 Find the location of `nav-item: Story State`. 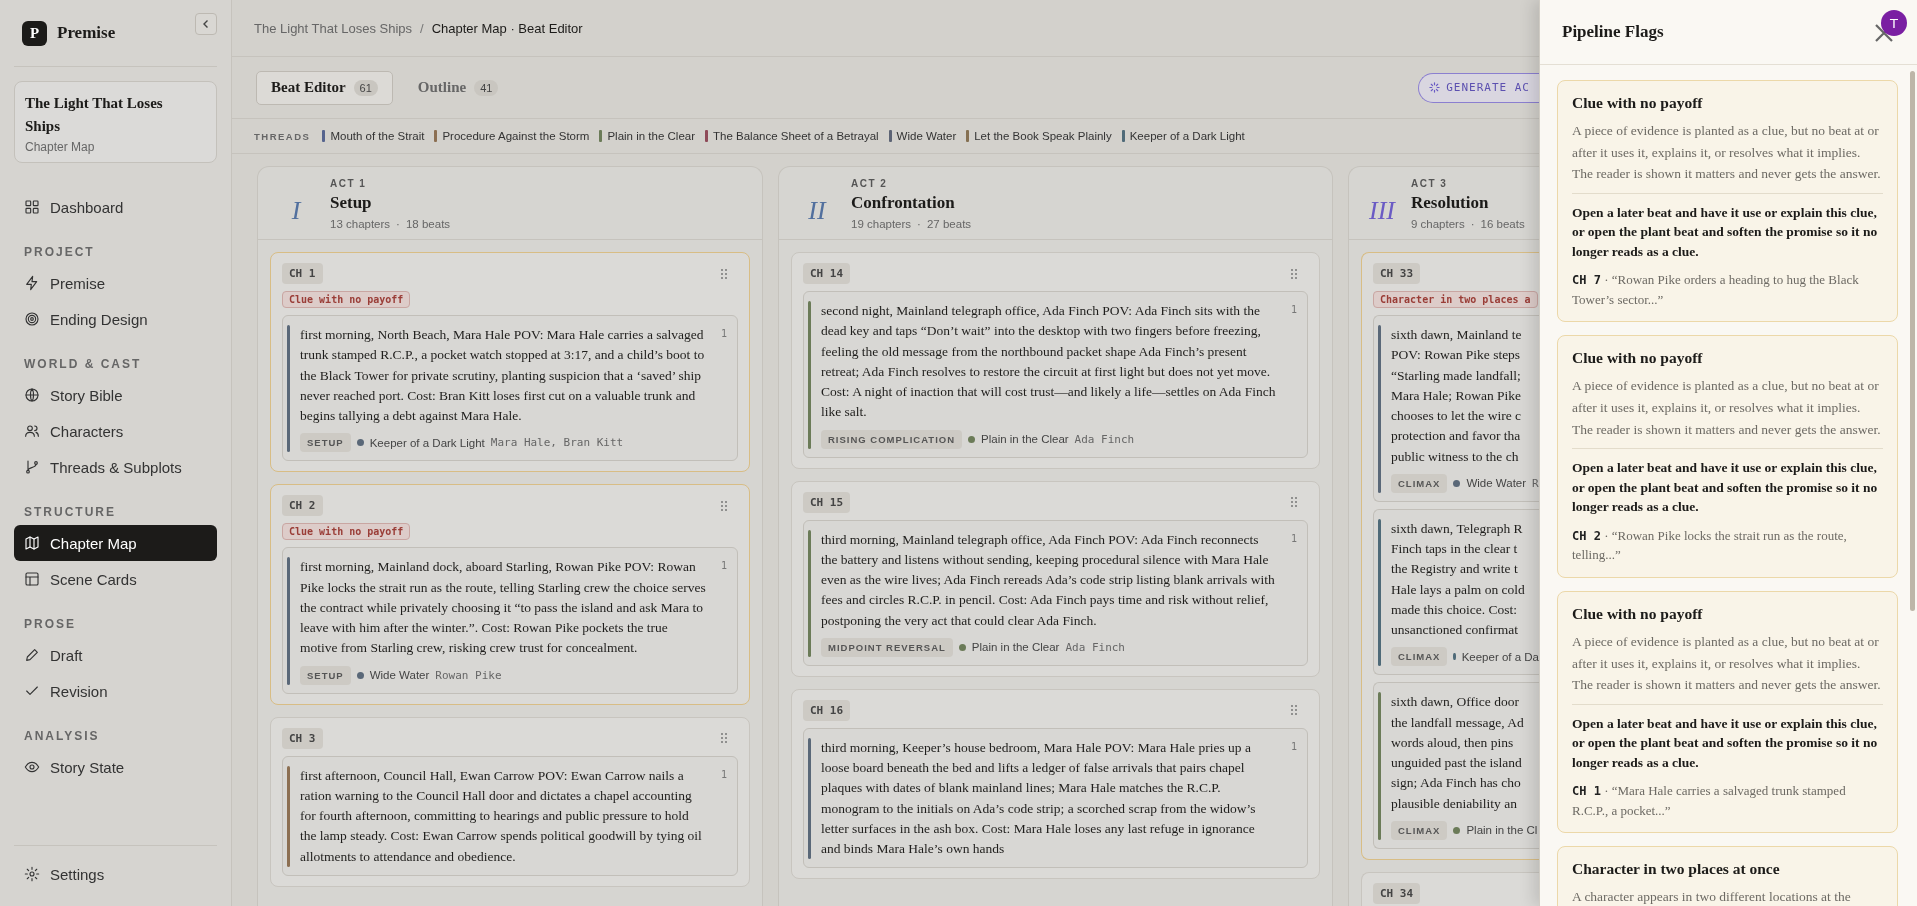

nav-item: Story State is located at coordinates (115, 767).